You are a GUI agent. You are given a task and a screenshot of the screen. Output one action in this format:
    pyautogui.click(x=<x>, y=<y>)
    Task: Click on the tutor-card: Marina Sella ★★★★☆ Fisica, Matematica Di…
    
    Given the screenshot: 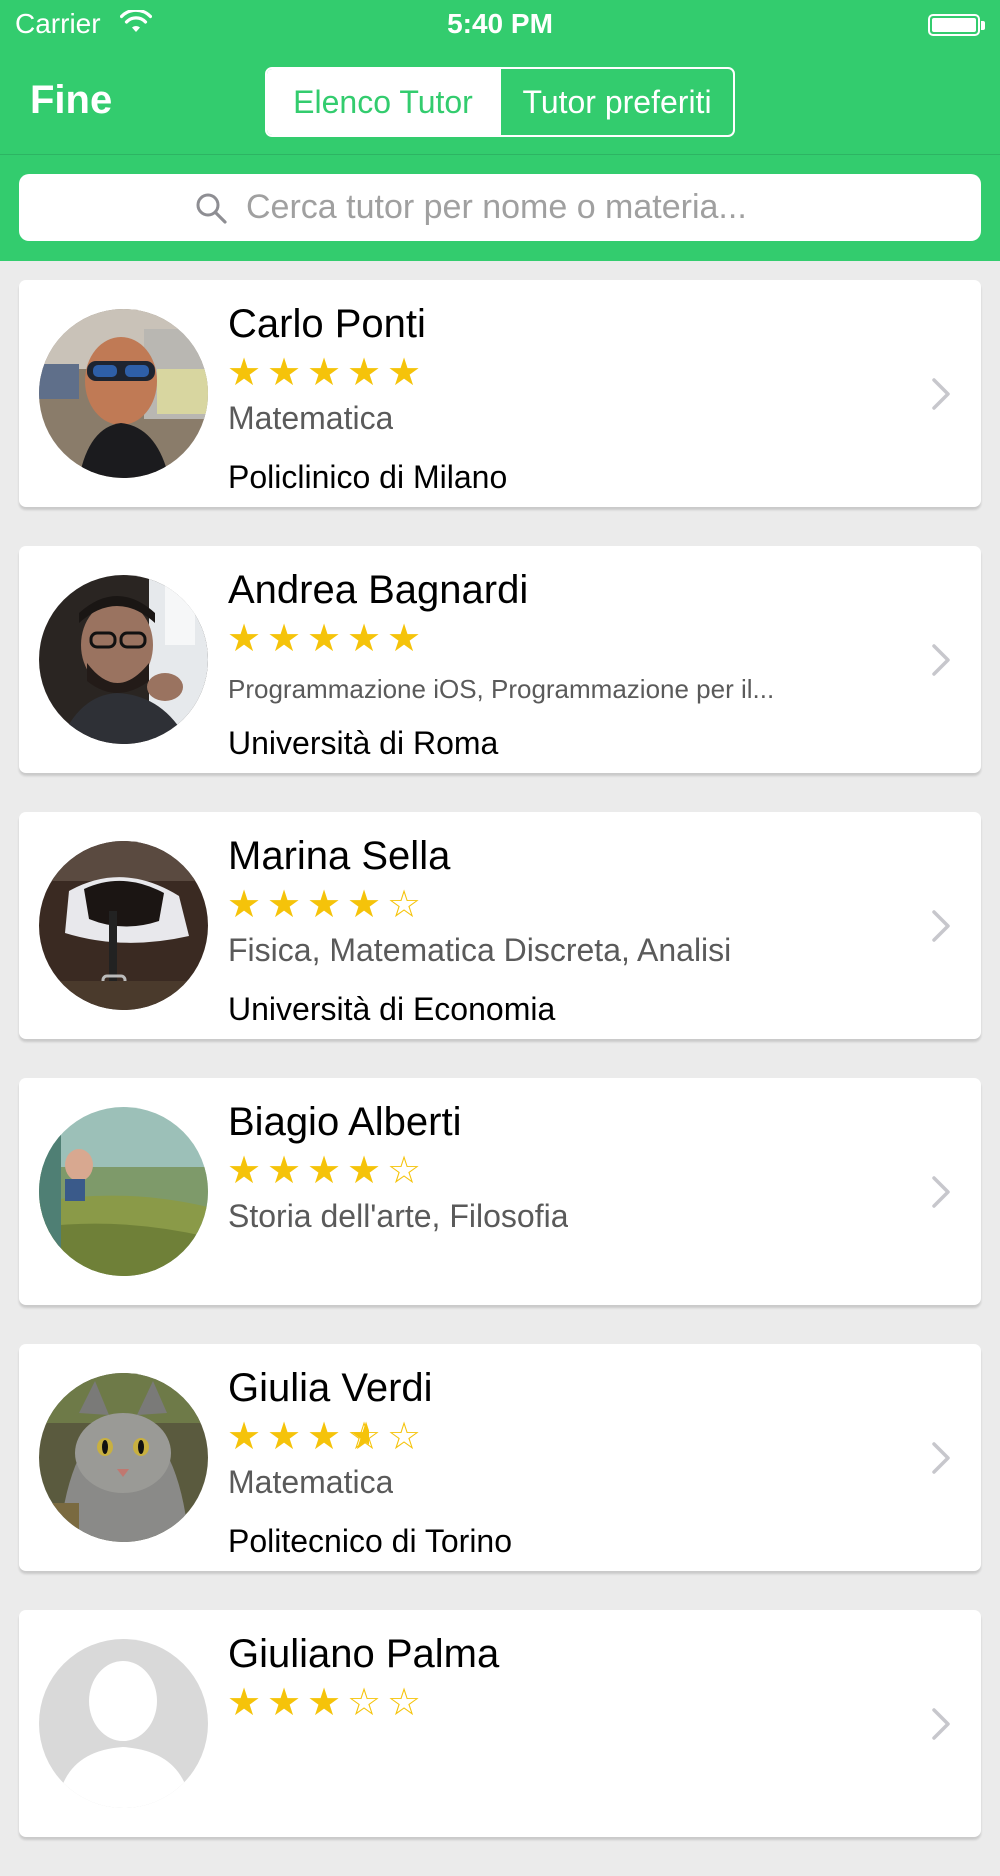 What is the action you would take?
    pyautogui.click(x=500, y=925)
    